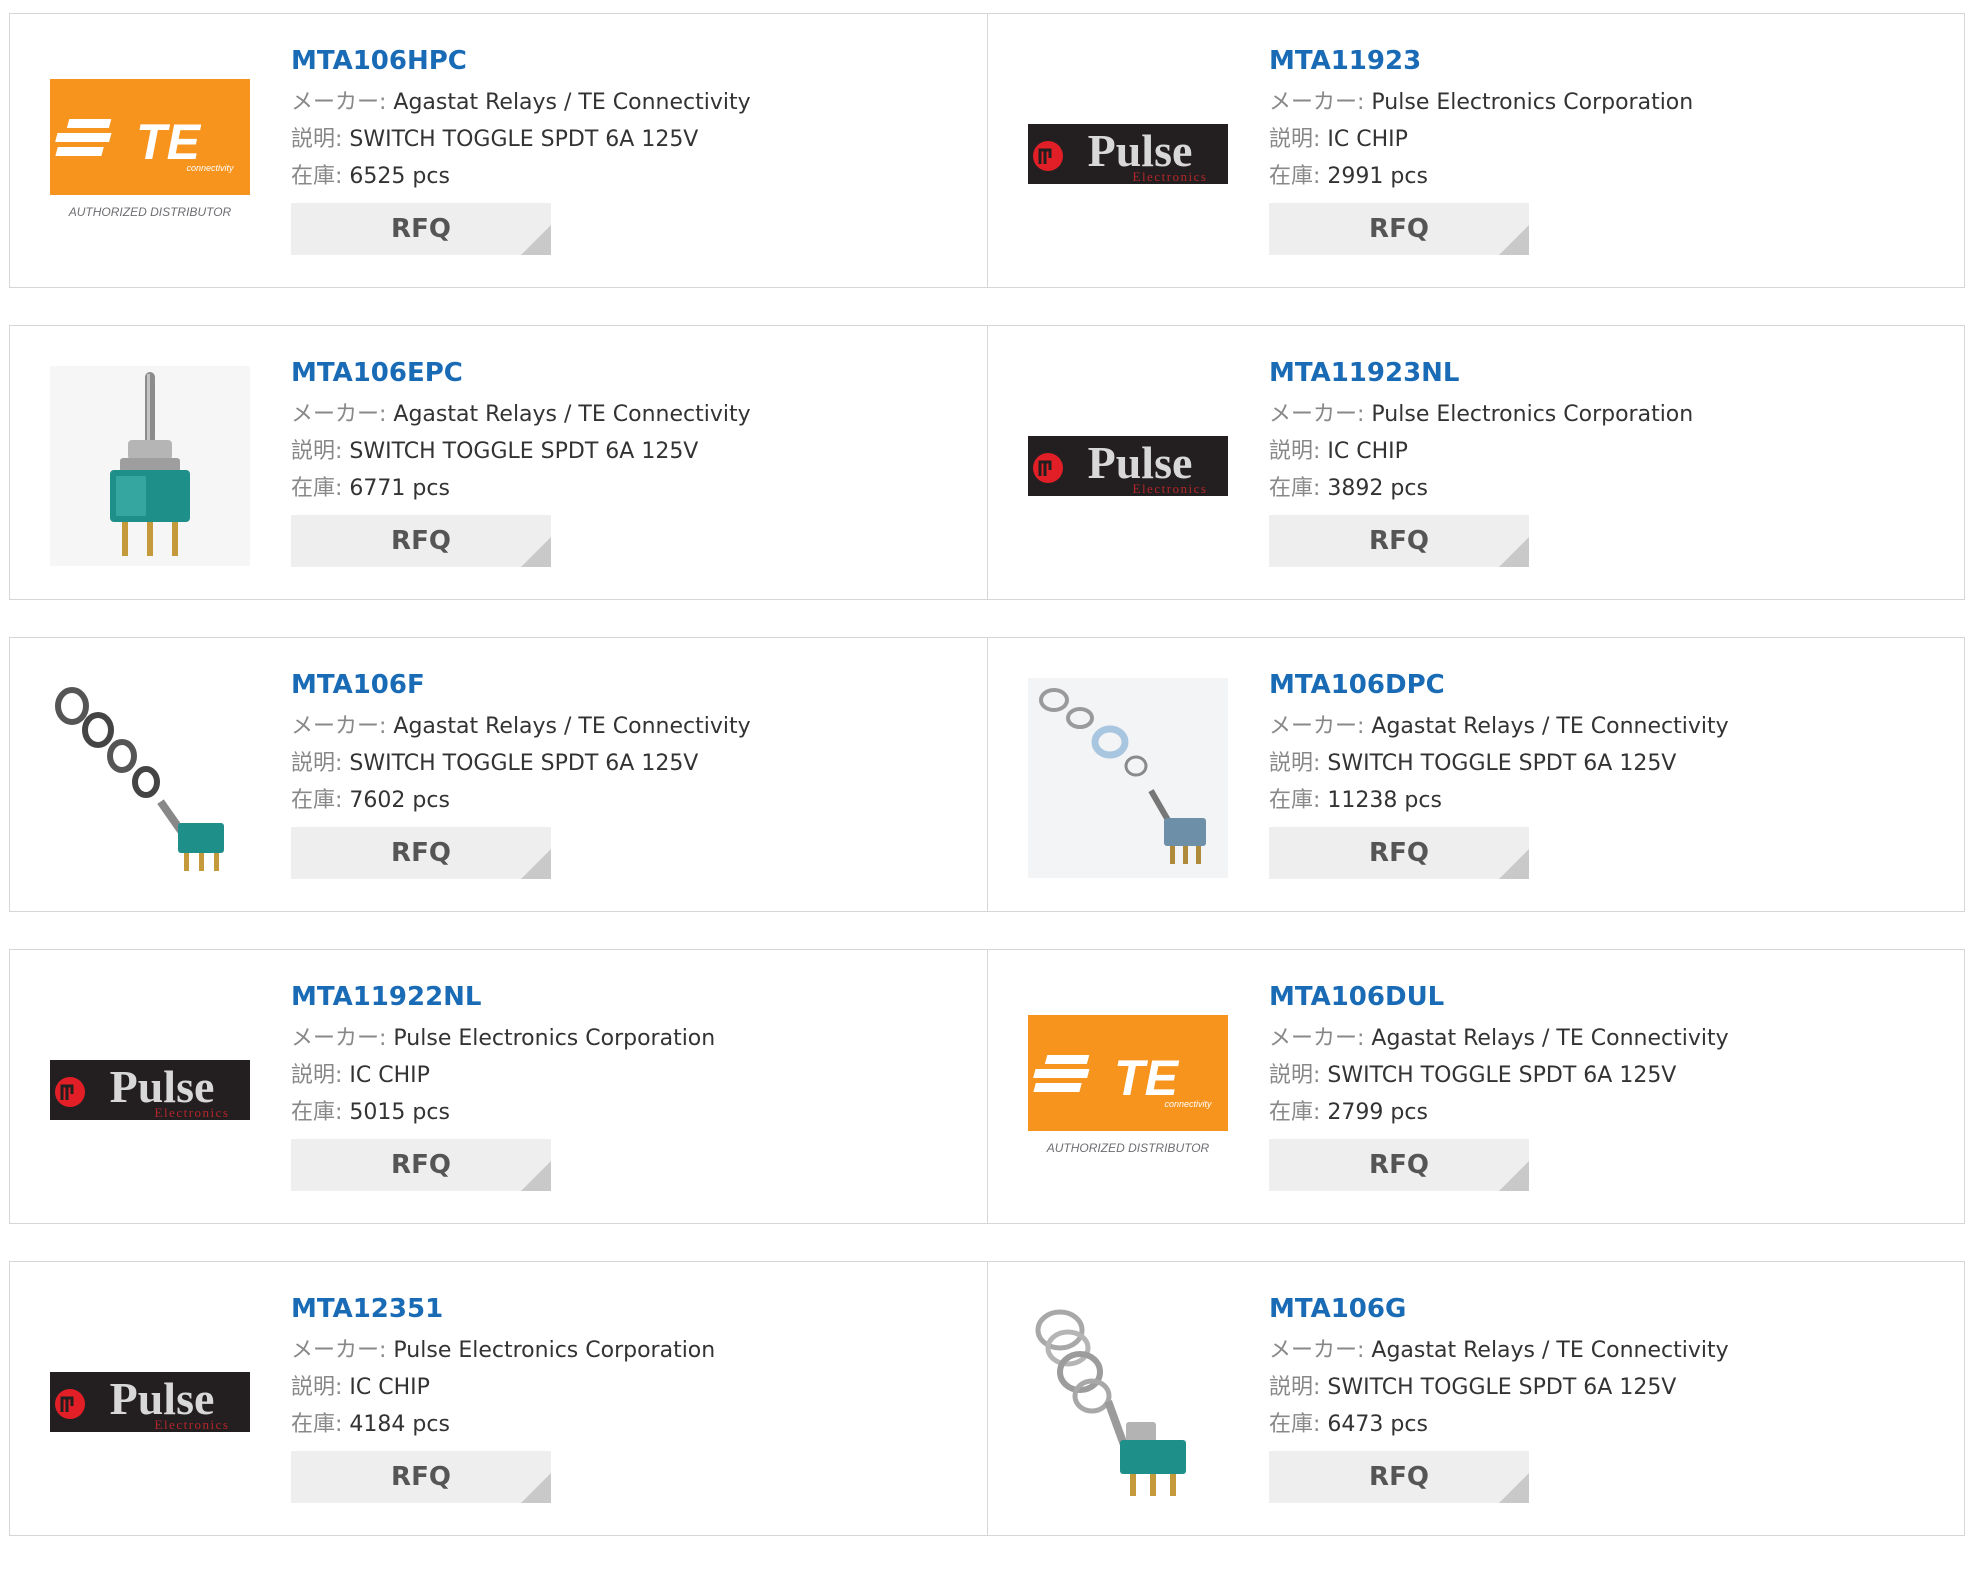  What do you see at coordinates (150, 466) in the screenshot?
I see `toggle-switch-photo` at bounding box center [150, 466].